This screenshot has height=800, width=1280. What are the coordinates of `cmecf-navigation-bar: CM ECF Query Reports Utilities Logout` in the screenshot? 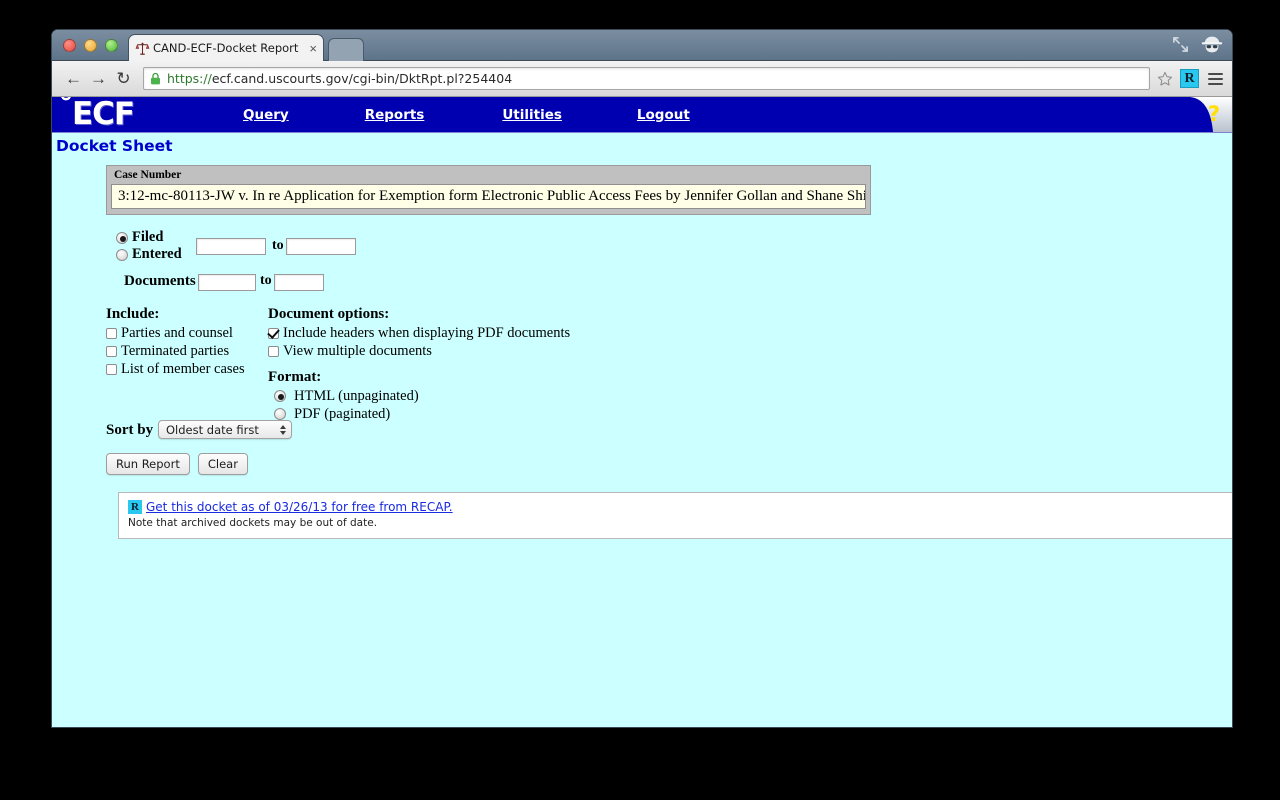 It's located at (642, 114).